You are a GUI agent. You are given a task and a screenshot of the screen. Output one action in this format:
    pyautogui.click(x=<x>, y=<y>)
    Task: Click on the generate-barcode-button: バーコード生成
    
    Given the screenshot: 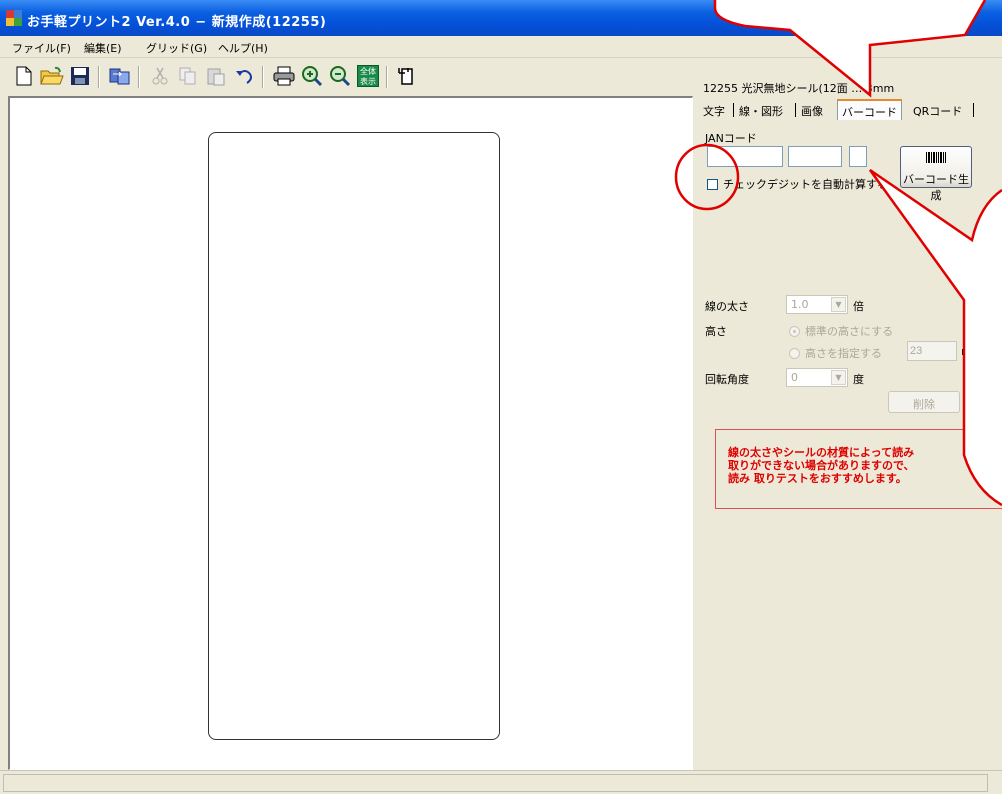 What is the action you would take?
    pyautogui.click(x=936, y=174)
    